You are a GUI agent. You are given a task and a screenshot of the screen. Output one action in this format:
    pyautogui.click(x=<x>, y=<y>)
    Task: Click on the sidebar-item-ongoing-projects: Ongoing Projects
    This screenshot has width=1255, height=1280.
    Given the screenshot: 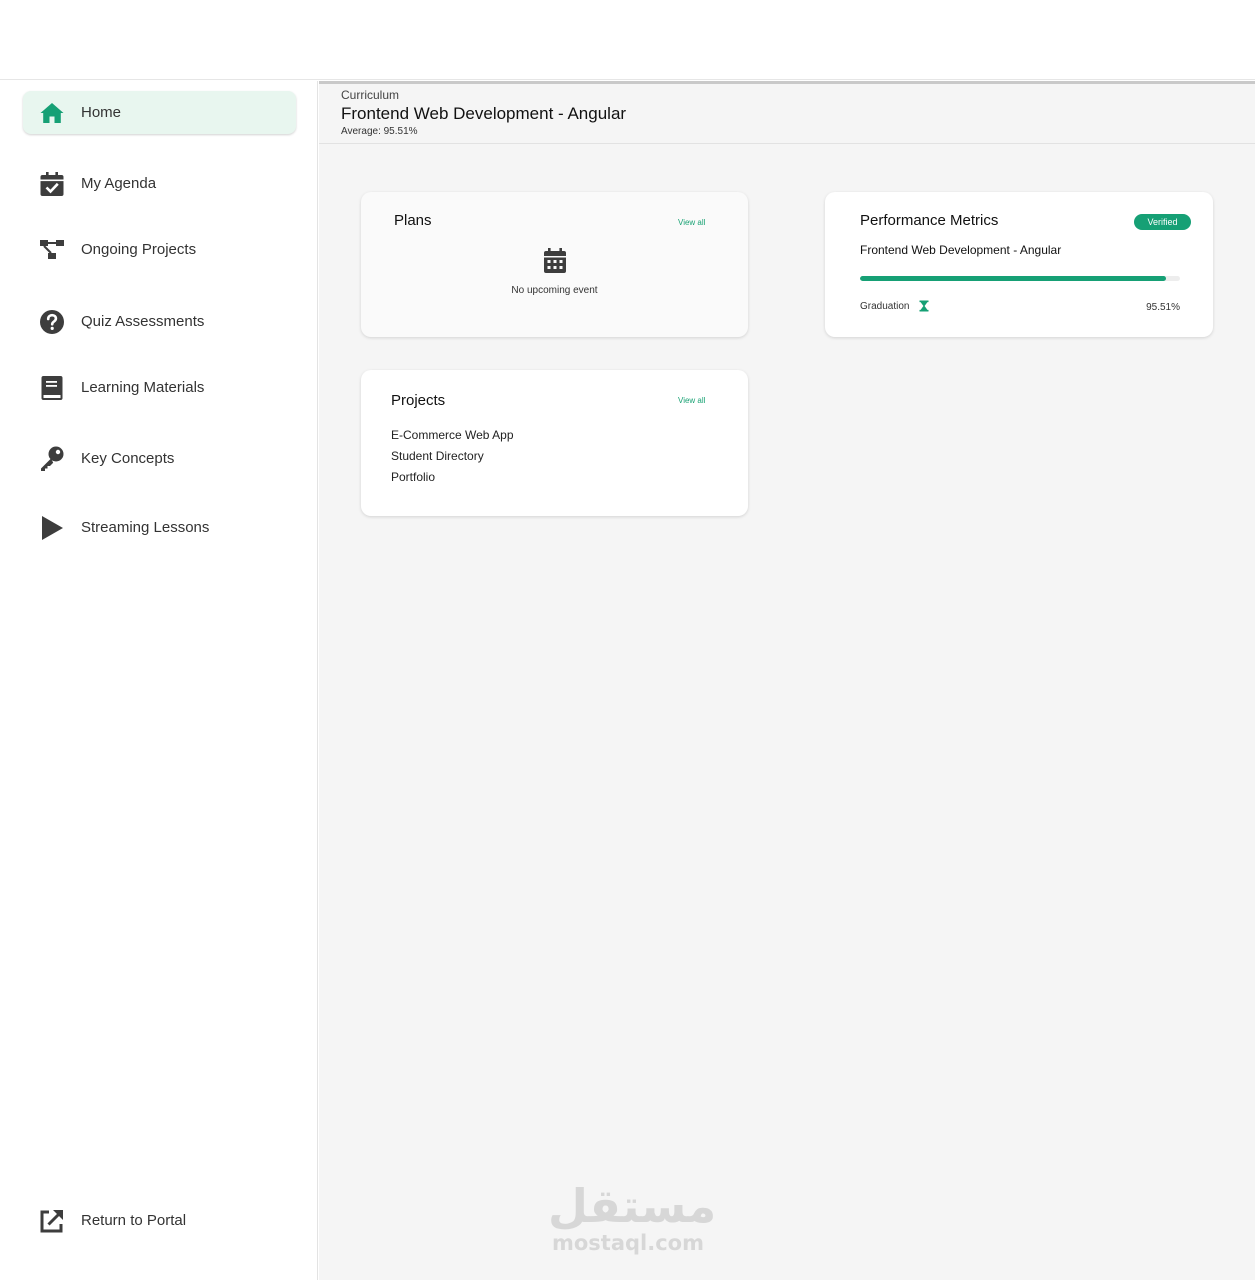 What is the action you would take?
    pyautogui.click(x=159, y=249)
    